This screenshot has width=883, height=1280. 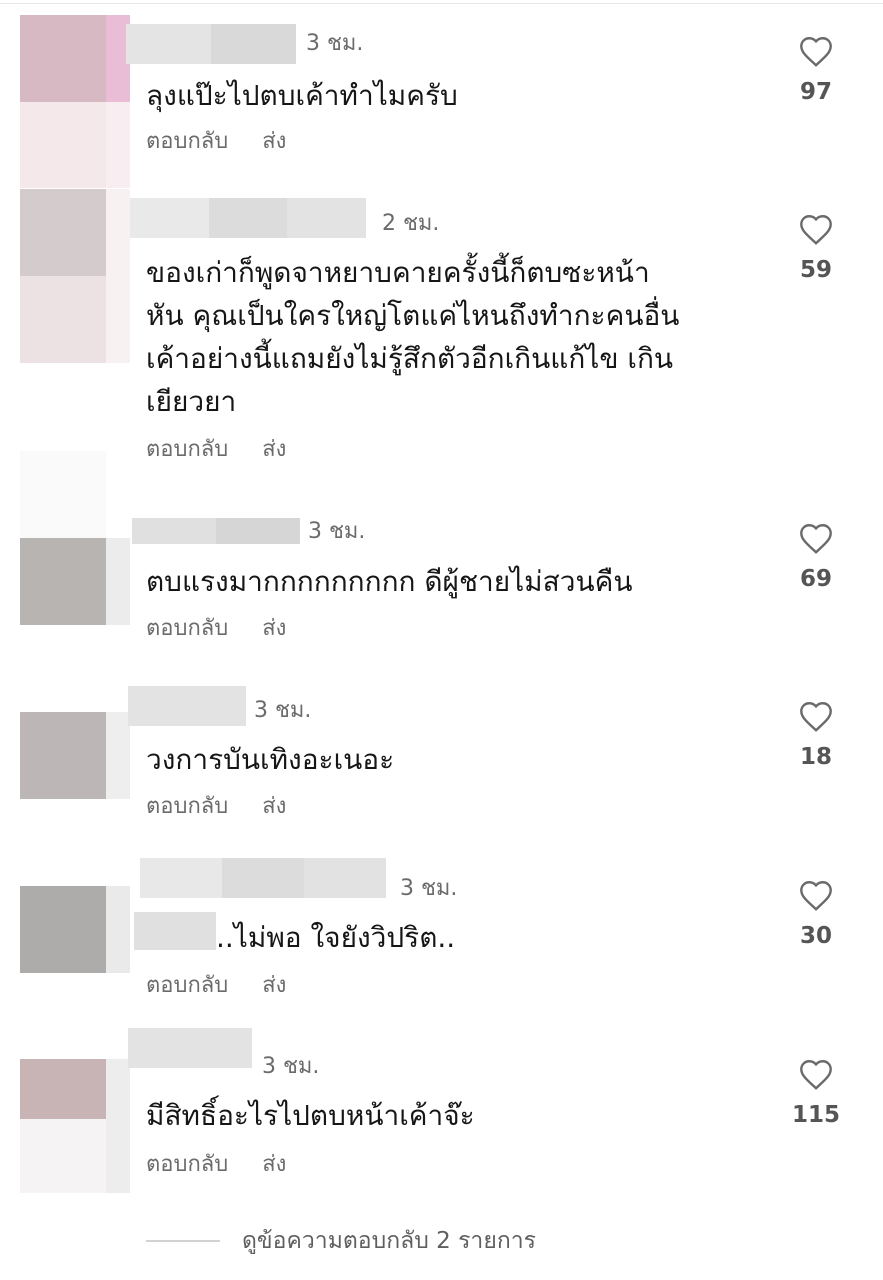 What do you see at coordinates (302, 95) in the screenshot?
I see `comment-text: ลุงแป๊ะไปตบเค้าทำไมครับ` at bounding box center [302, 95].